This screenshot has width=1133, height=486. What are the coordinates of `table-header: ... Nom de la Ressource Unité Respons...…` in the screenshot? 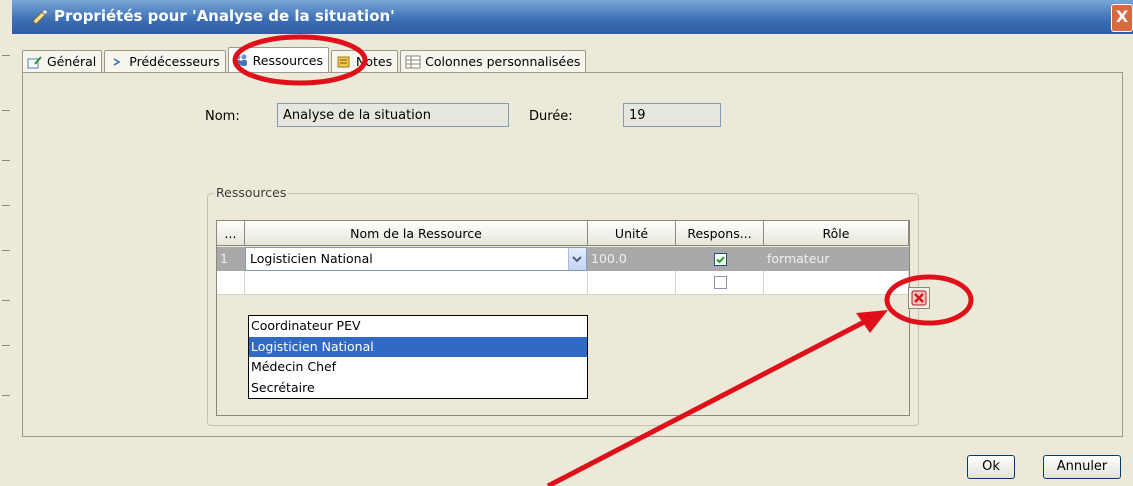 It's located at (563, 234).